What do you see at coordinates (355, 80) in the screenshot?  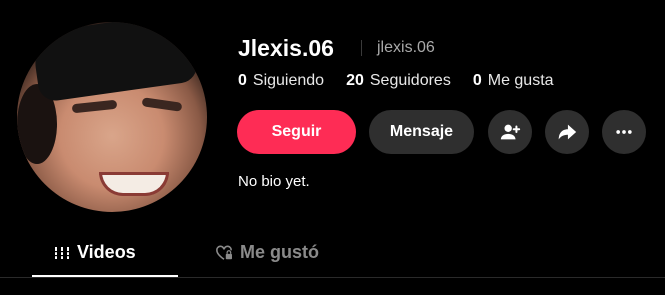 I see `stat-followers-count: 20` at bounding box center [355, 80].